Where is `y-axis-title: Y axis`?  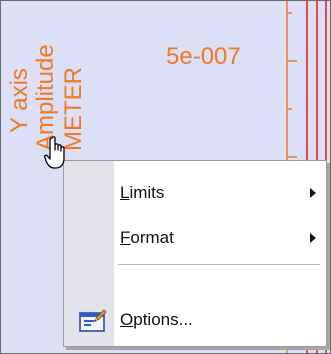 y-axis-title: Y axis is located at coordinates (19, 100).